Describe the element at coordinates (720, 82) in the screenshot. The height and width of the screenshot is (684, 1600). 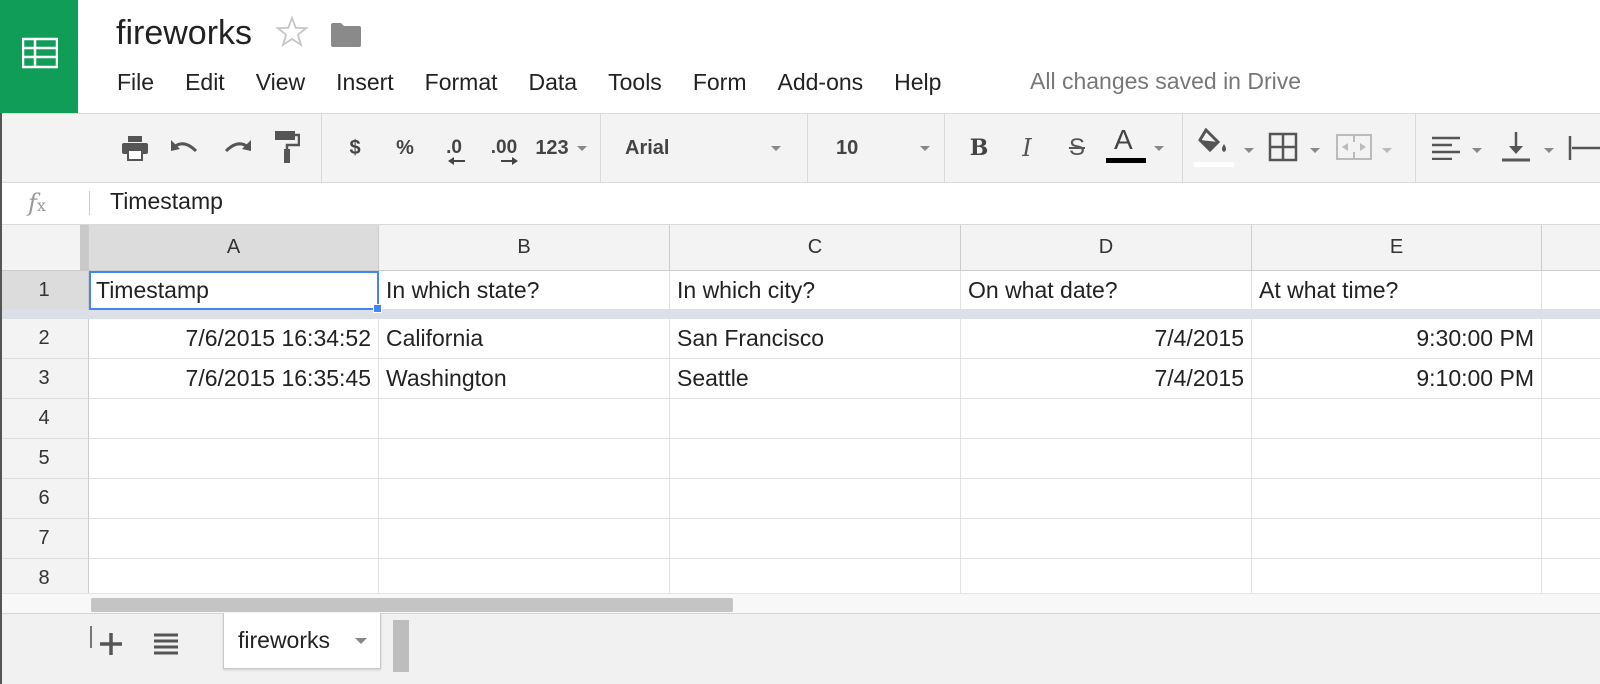
I see `menu-form: Form` at that location.